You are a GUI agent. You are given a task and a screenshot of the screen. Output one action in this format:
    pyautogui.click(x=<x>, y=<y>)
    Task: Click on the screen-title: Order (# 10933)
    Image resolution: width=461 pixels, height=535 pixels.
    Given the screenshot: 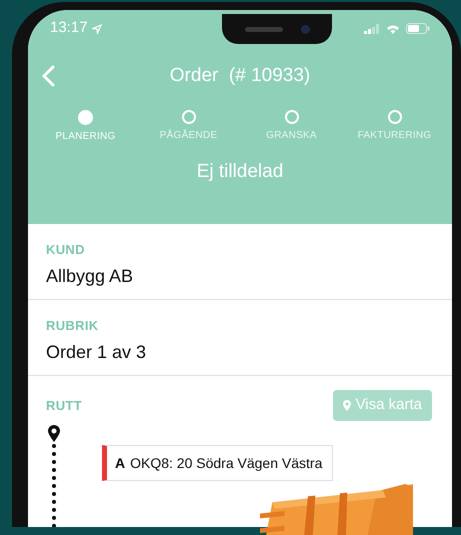 What is the action you would take?
    pyautogui.click(x=240, y=76)
    